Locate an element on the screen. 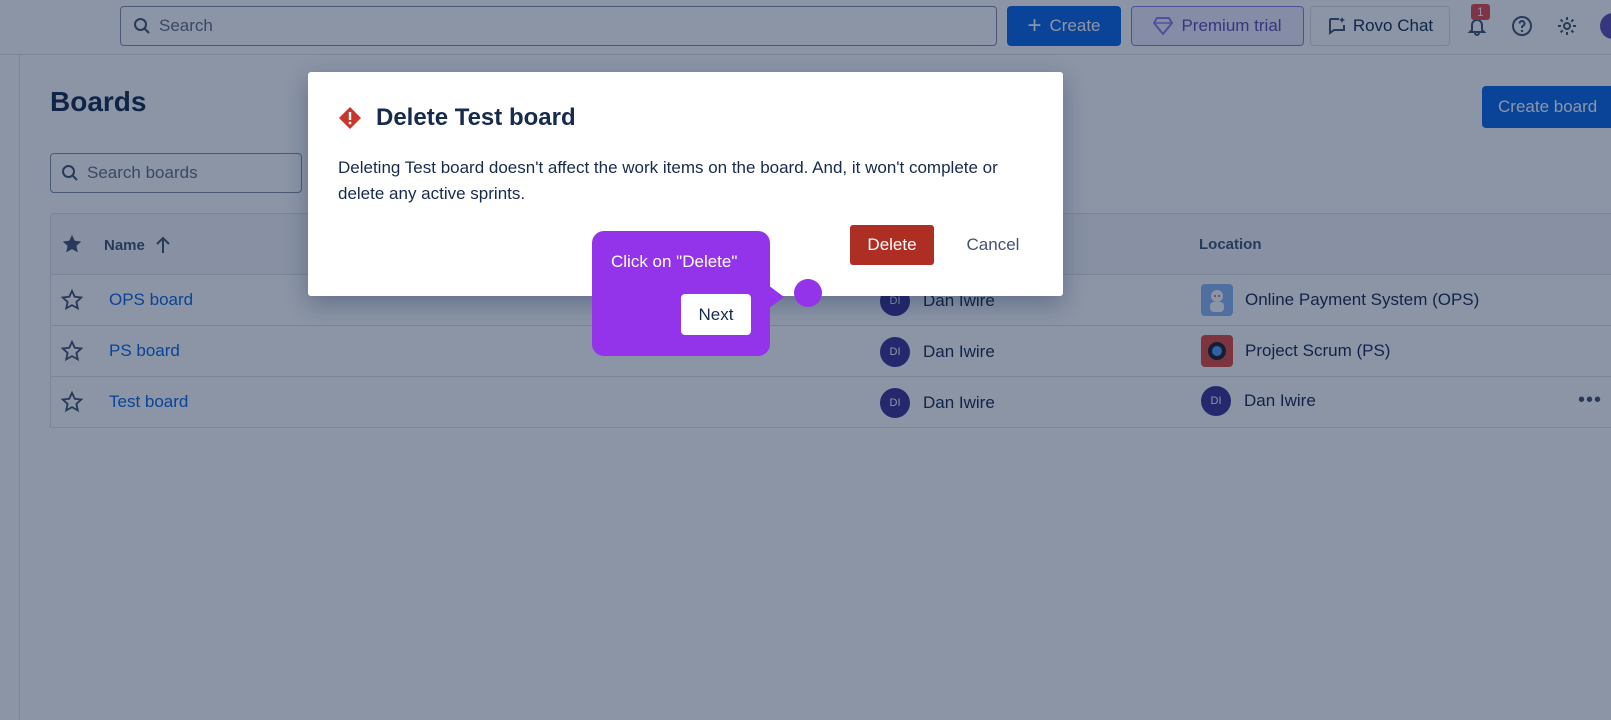 The image size is (1611, 720). tooltip-text: Click on "Delete" is located at coordinates (674, 261).